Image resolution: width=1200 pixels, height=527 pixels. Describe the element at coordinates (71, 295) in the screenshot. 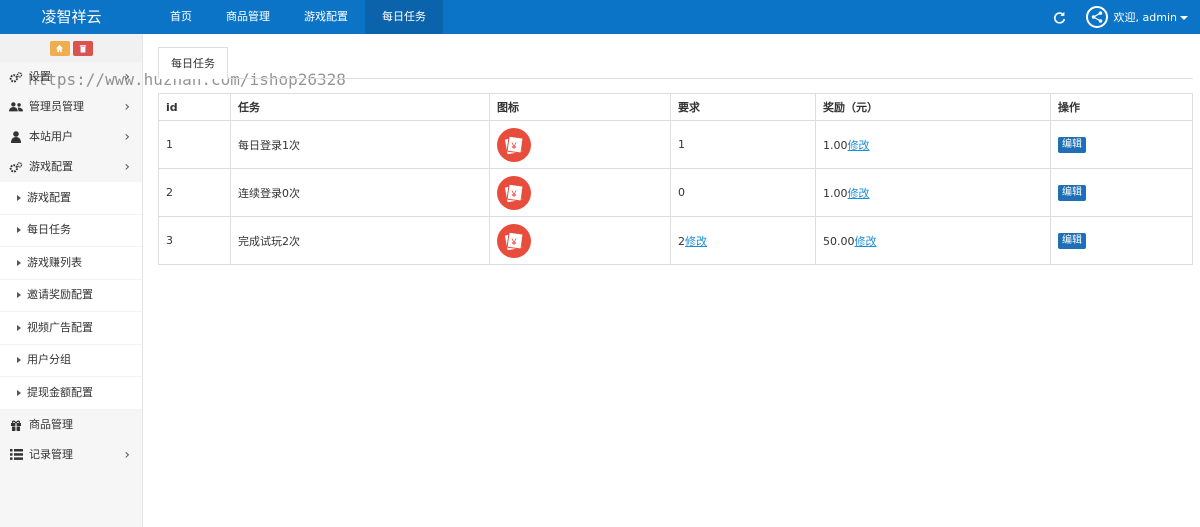

I see `sidebar-subitem-invite-reward: 邀请奖励配置` at that location.